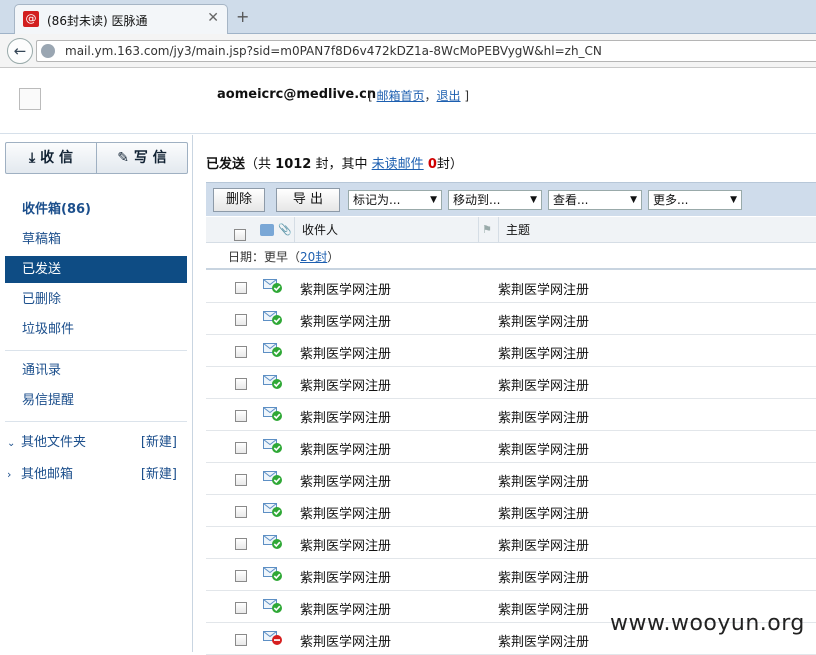 The height and width of the screenshot is (655, 816). I want to click on other-mailboxes-label: 其他邮箱, so click(47, 474).